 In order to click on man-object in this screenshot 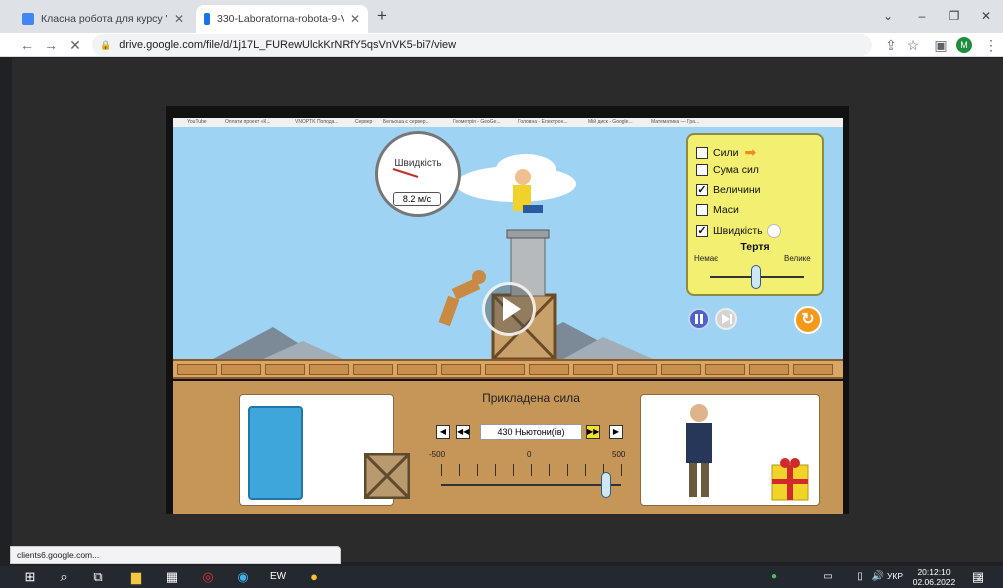, I will do `click(699, 451)`.